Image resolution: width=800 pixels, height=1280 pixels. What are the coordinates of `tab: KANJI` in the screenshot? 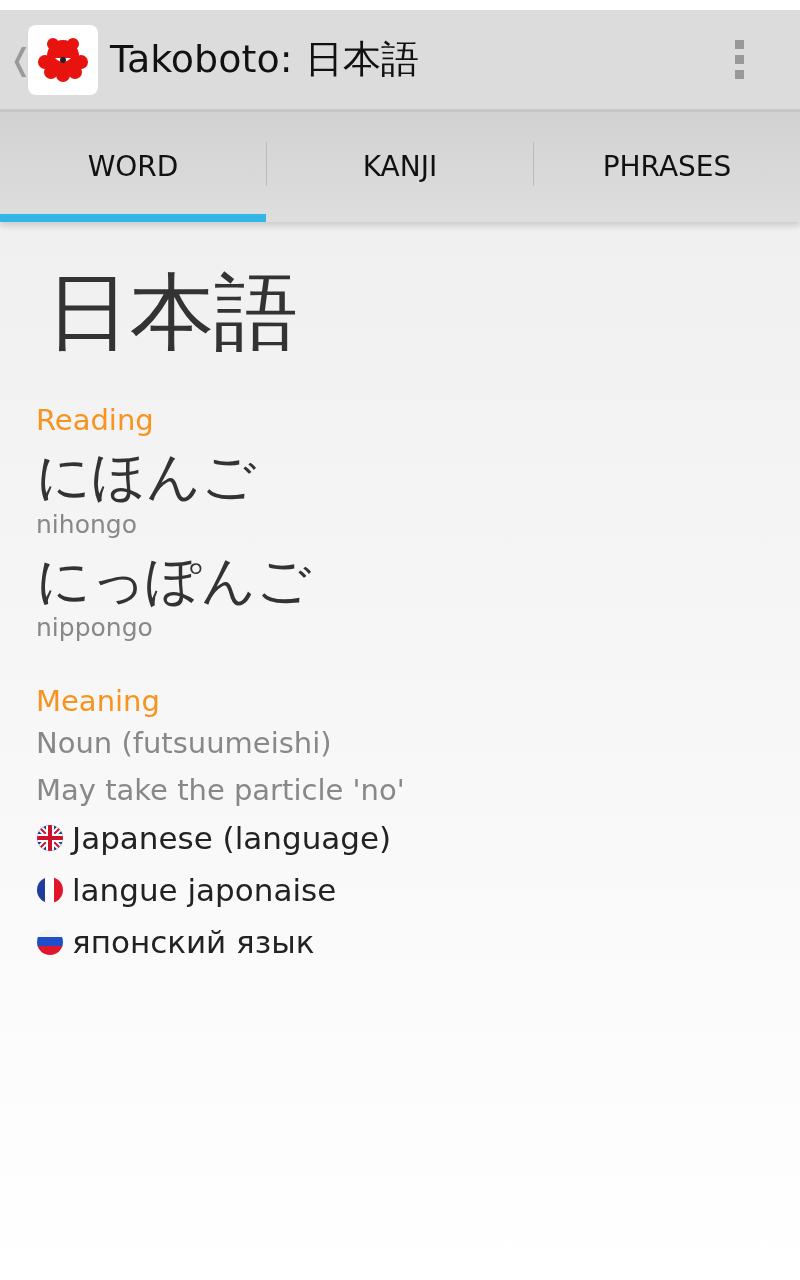 It's located at (400, 167).